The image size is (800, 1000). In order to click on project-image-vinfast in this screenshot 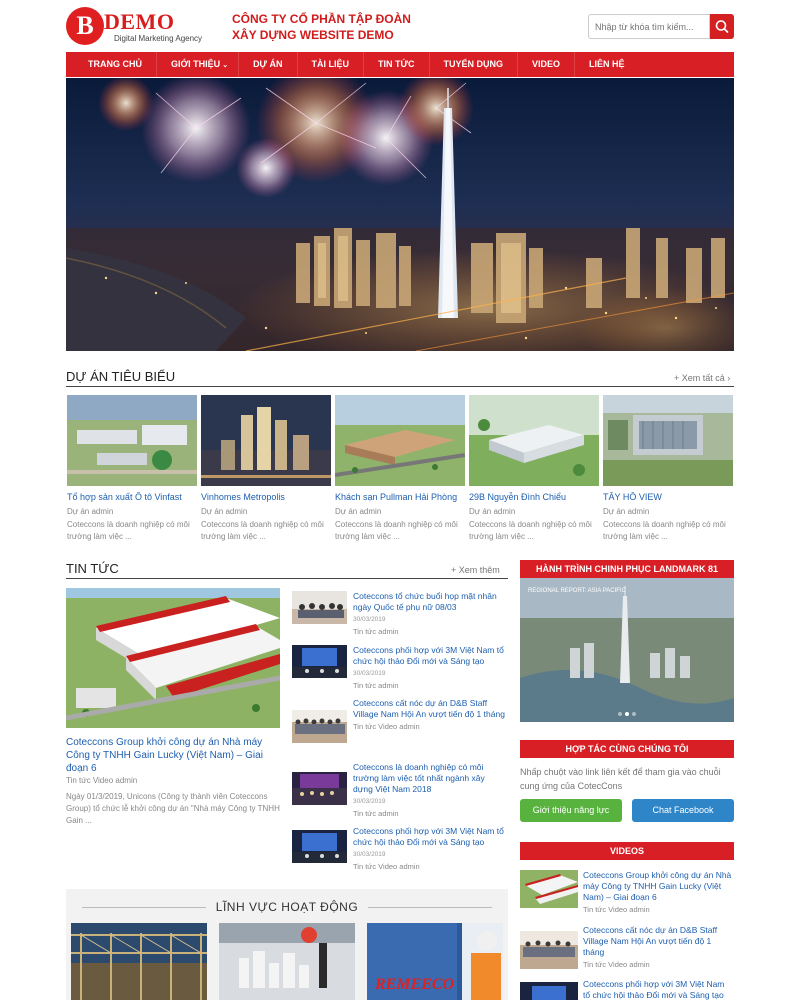, I will do `click(132, 440)`.